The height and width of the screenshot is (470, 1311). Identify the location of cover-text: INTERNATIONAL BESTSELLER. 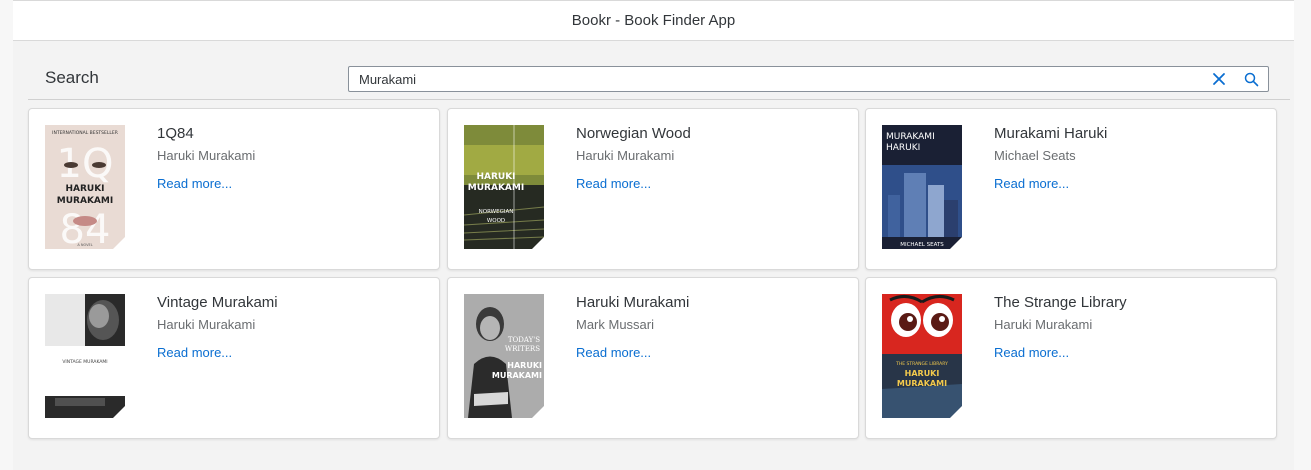
(85, 133).